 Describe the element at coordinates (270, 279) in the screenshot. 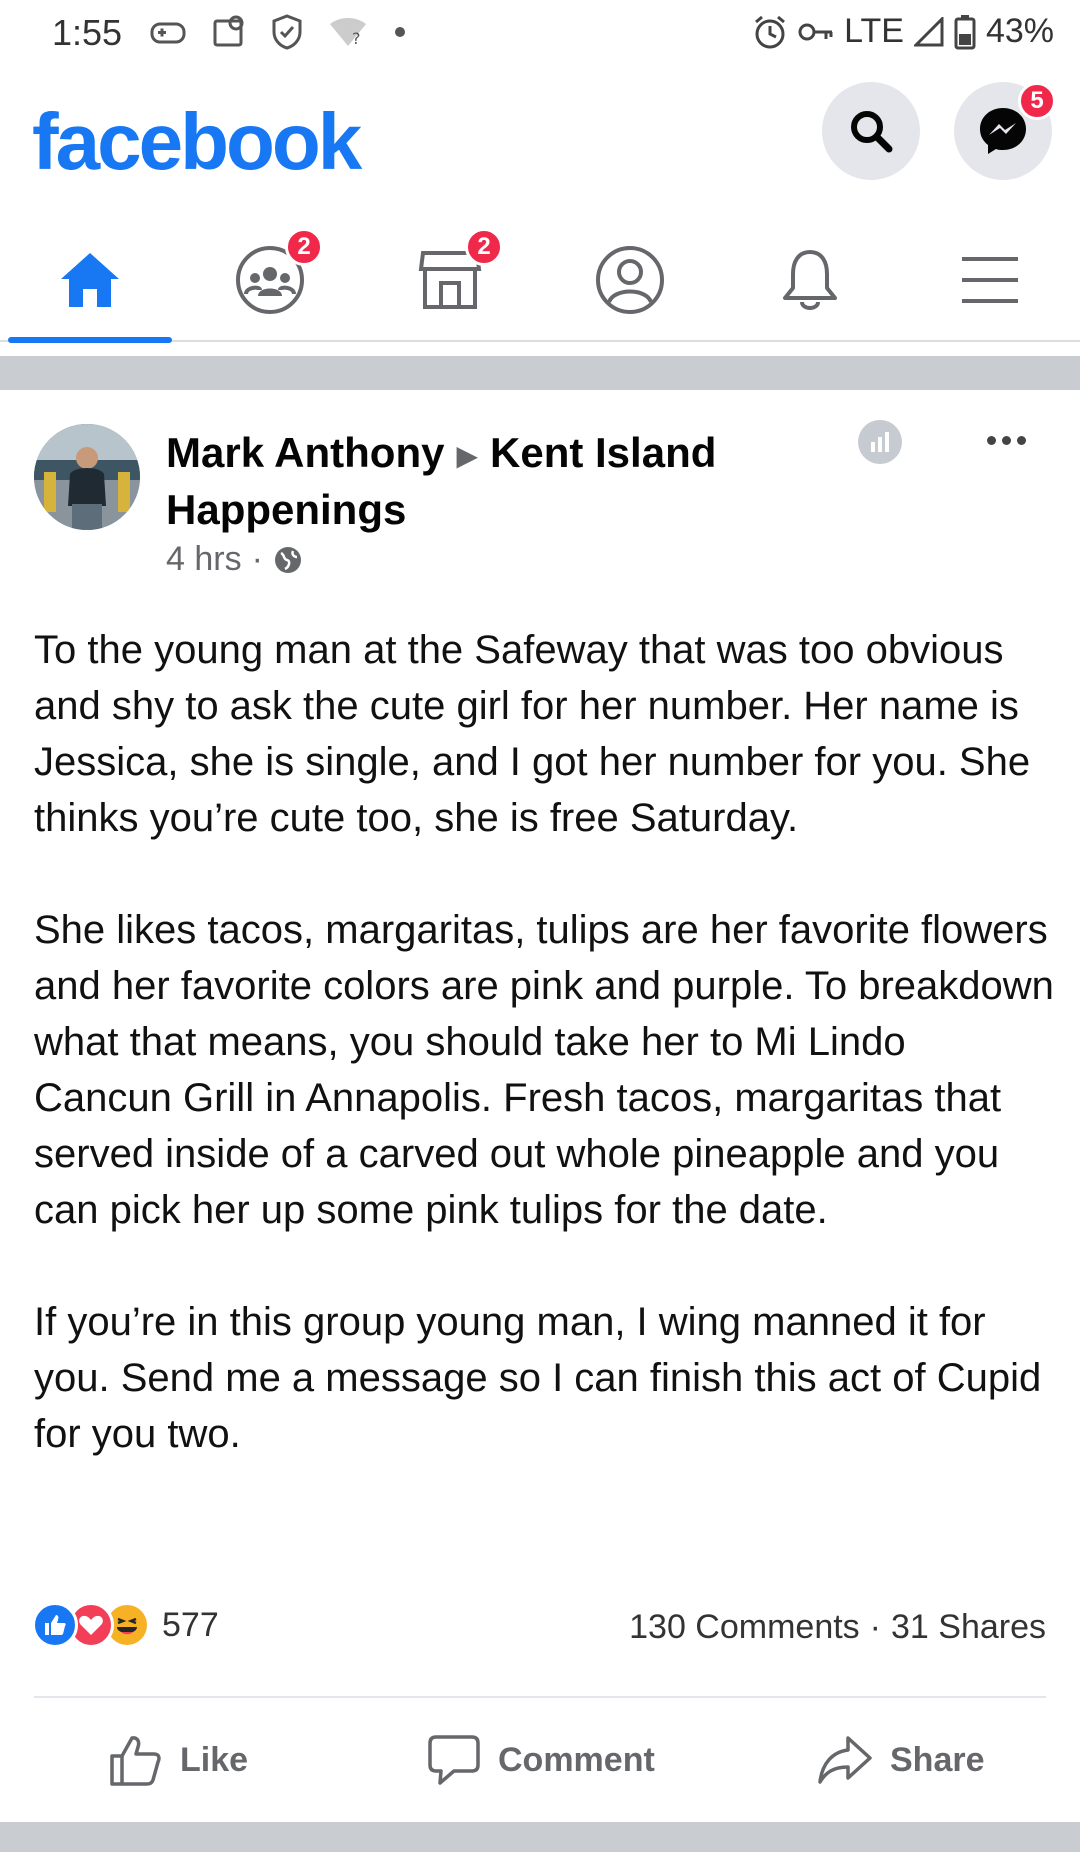

I see `tab-groups: 2` at that location.